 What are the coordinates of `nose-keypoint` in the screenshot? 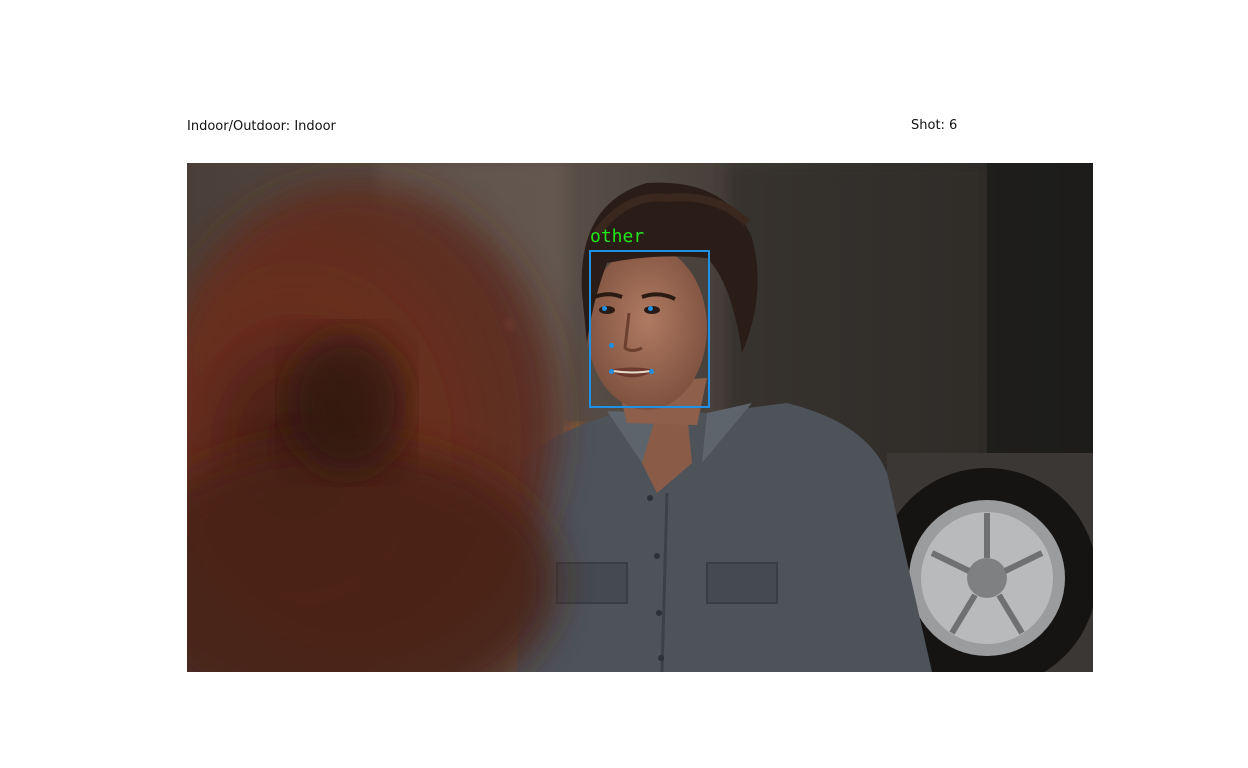 It's located at (611, 345).